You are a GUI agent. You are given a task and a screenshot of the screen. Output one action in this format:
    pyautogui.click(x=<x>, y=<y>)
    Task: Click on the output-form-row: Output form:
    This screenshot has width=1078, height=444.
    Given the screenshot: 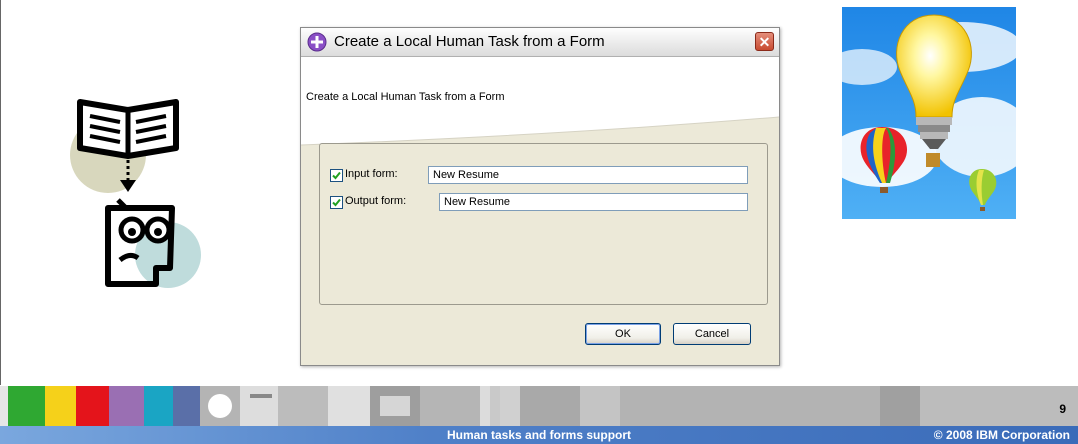 What is the action you would take?
    pyautogui.click(x=540, y=202)
    